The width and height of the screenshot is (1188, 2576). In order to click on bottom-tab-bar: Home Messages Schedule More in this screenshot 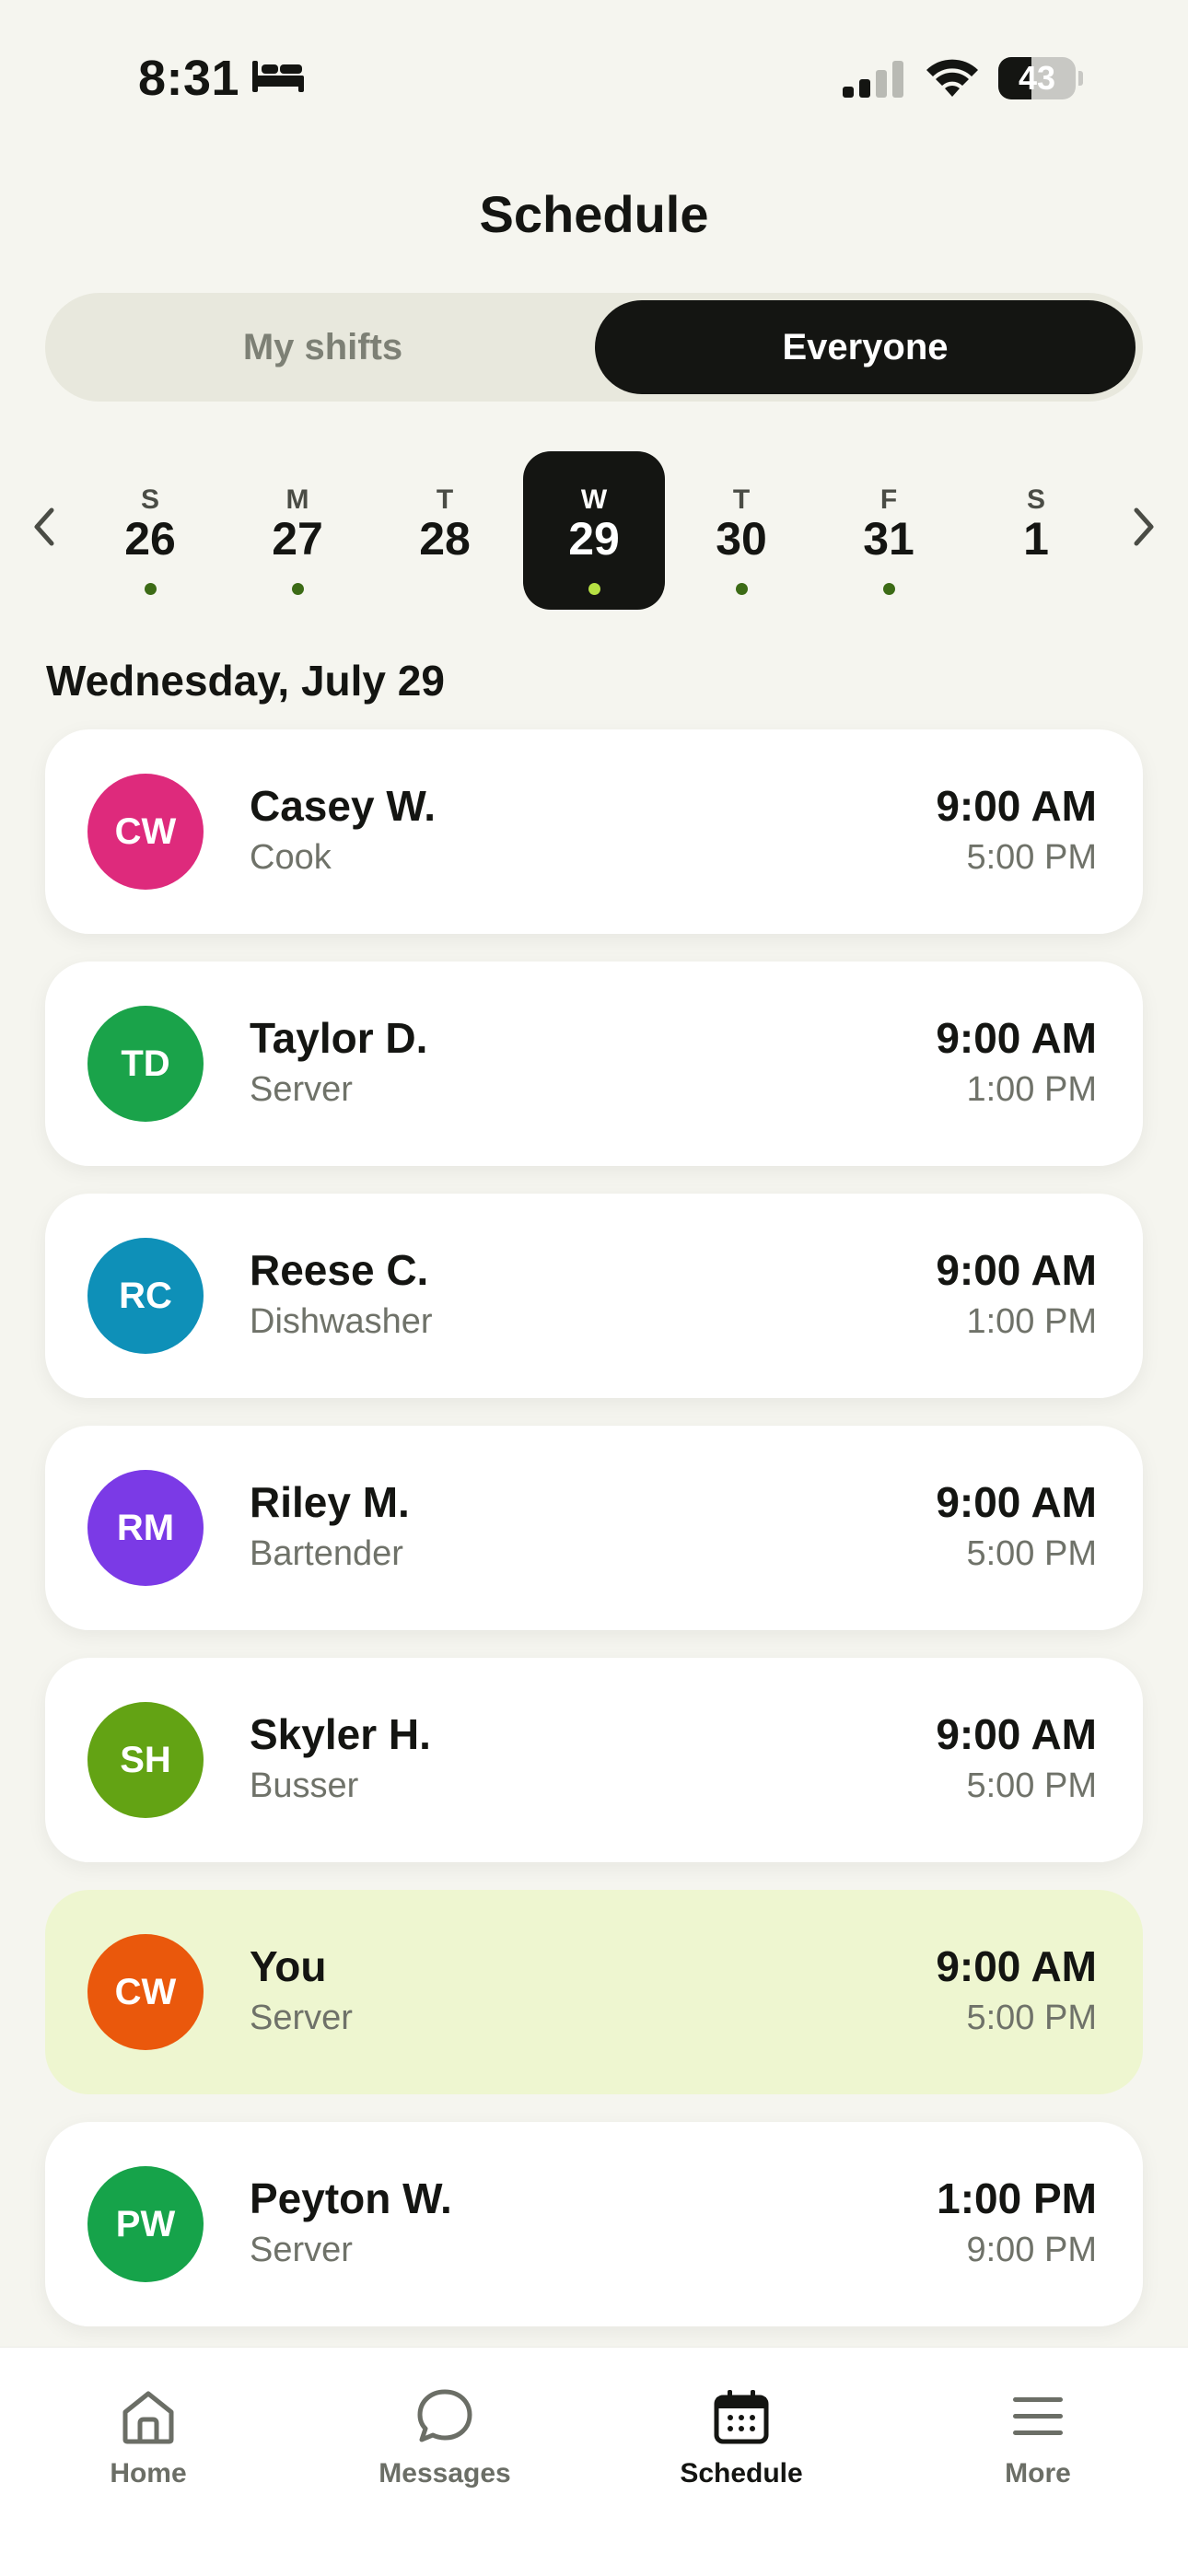, I will do `click(594, 2461)`.